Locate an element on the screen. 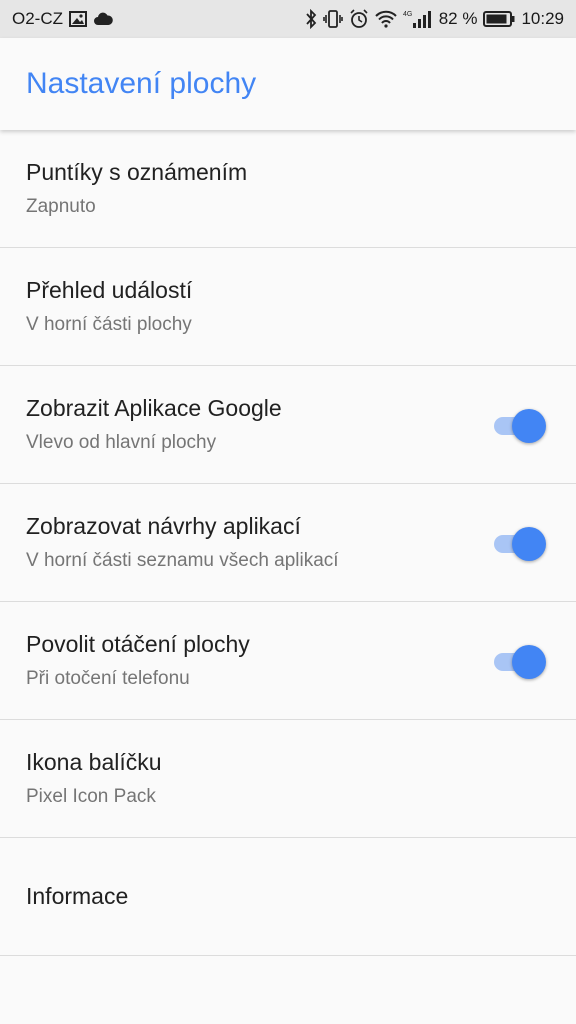  setting-subtitle: Pixel Icon Pack is located at coordinates (91, 796).